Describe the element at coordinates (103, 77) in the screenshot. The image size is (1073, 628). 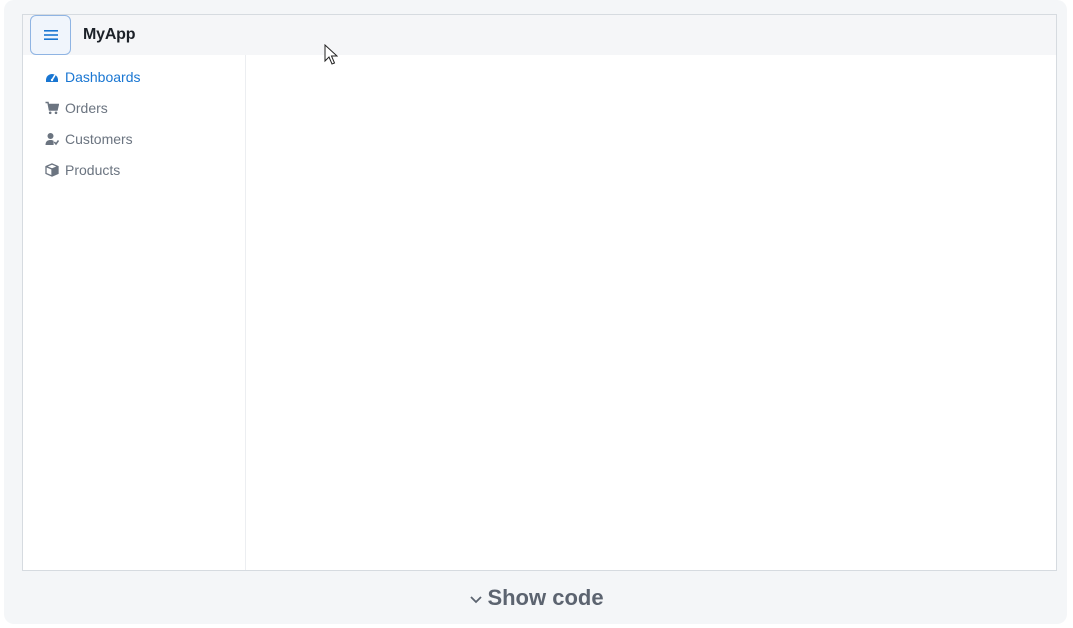
I see `sidebar-item-label: Dashboards` at that location.